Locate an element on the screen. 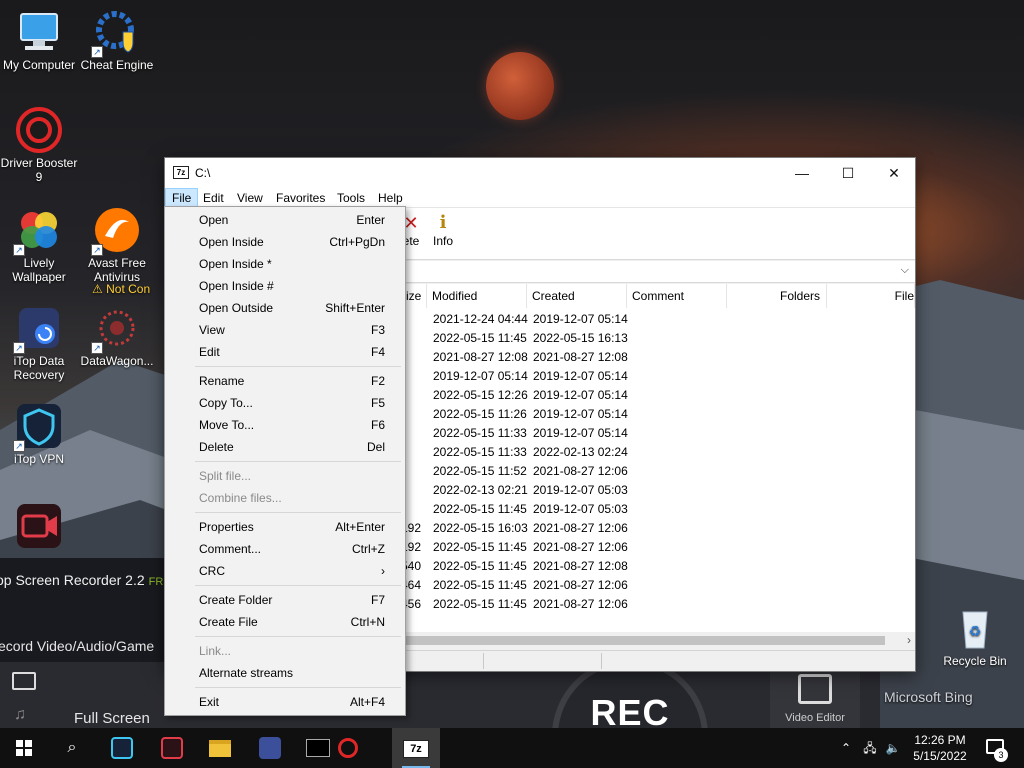 This screenshot has width=1024, height=768. menu-item-crc: CRC › is located at coordinates (285, 571).